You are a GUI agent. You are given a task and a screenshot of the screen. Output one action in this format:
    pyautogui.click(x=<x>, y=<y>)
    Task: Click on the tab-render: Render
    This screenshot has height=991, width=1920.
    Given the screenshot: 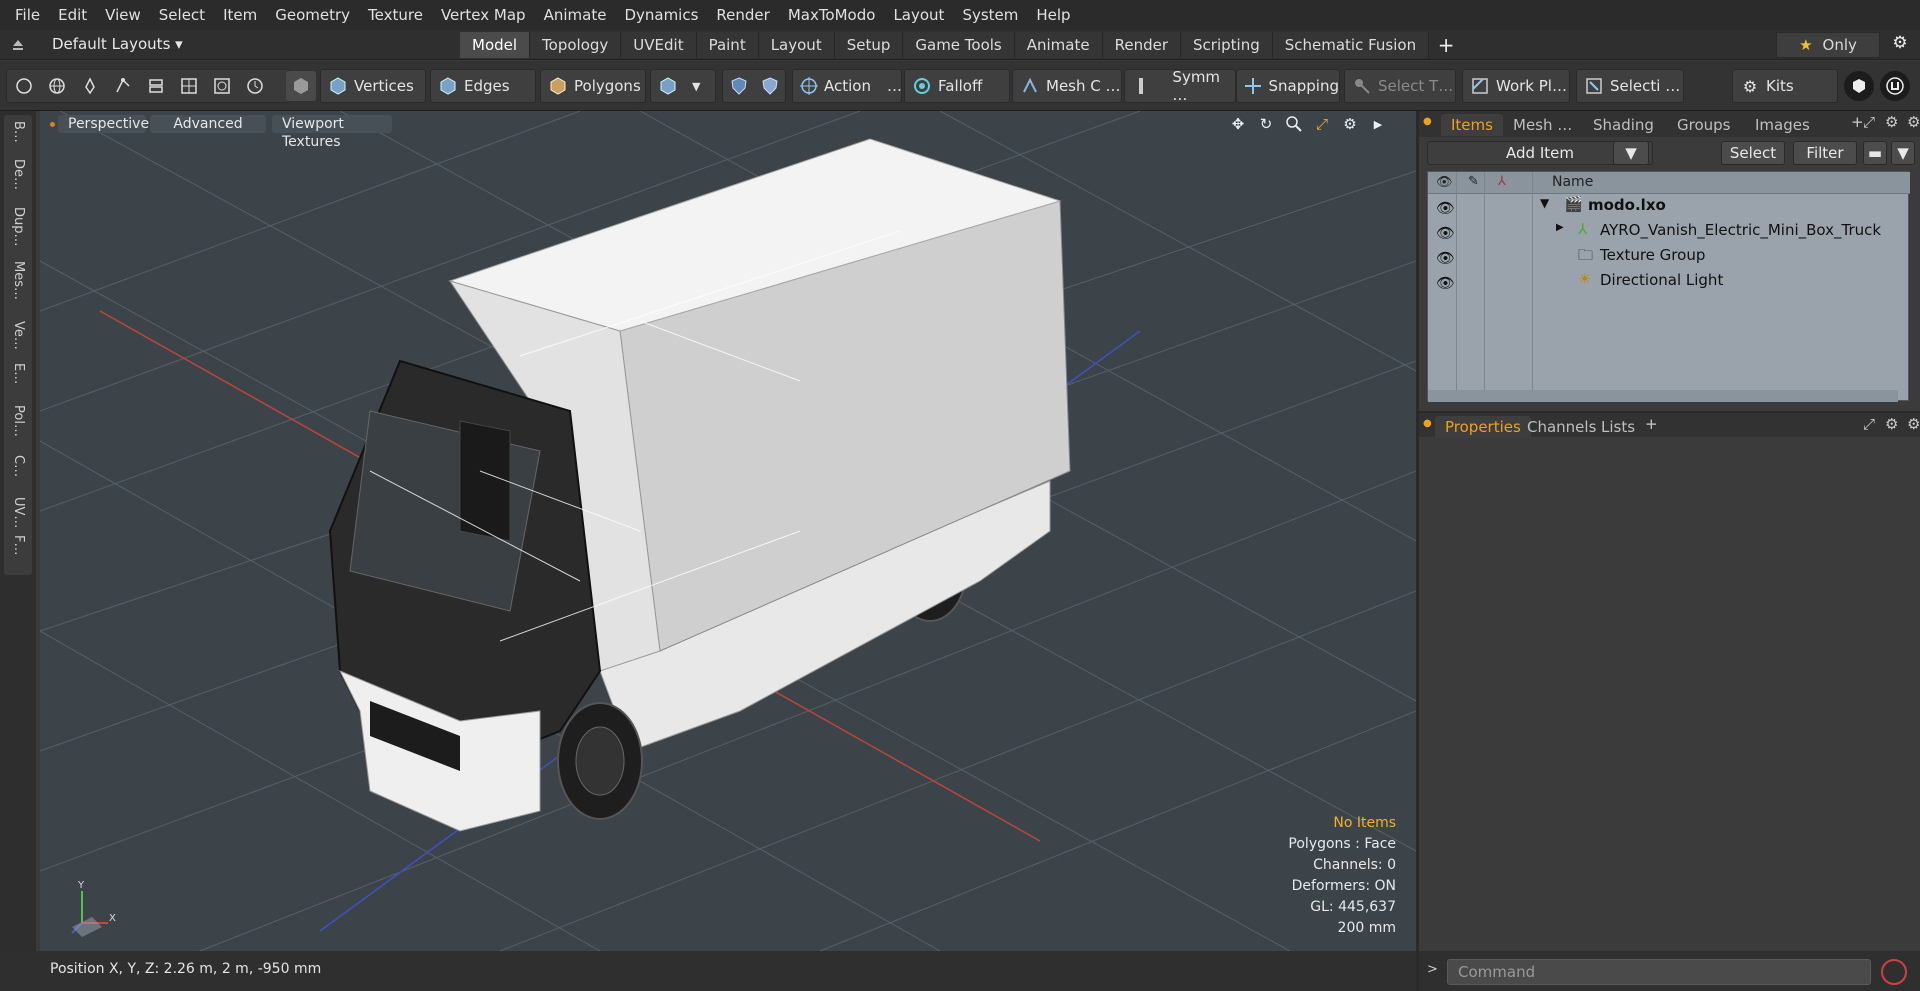 What is the action you would take?
    pyautogui.click(x=1142, y=45)
    